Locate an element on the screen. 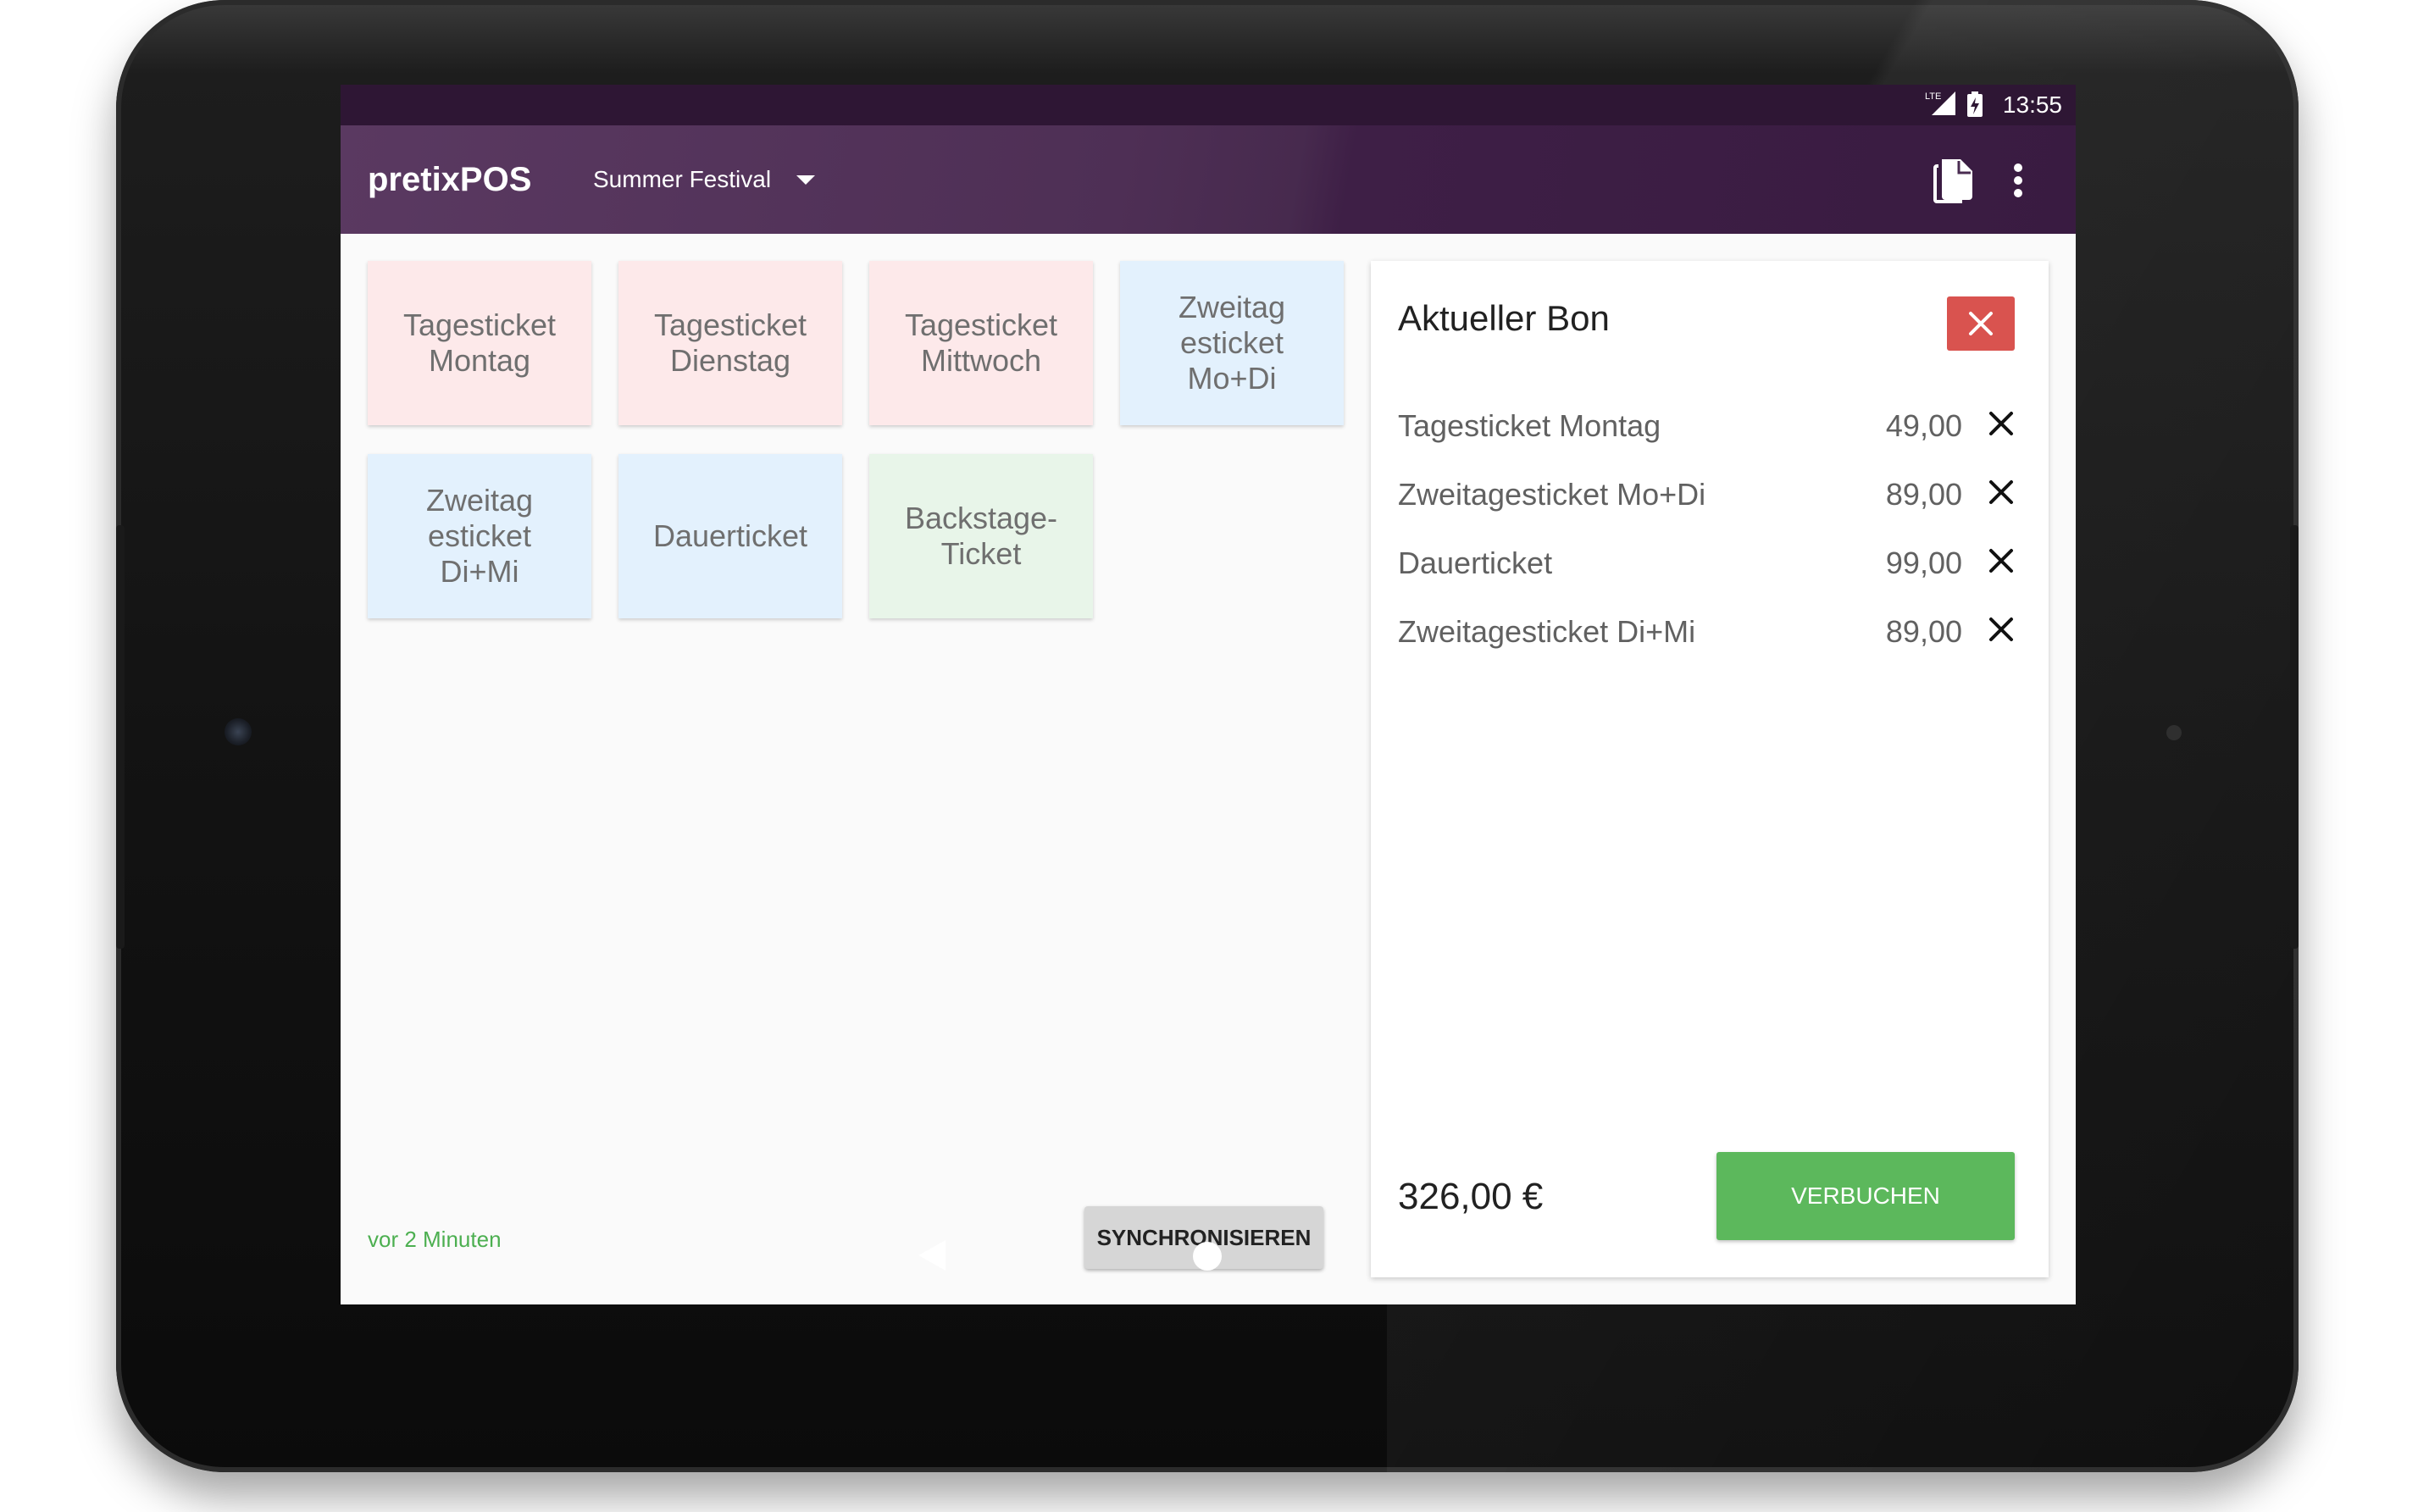 The height and width of the screenshot is (1512, 2418). product-label: Tagesticket Mittwoch is located at coordinates (981, 342).